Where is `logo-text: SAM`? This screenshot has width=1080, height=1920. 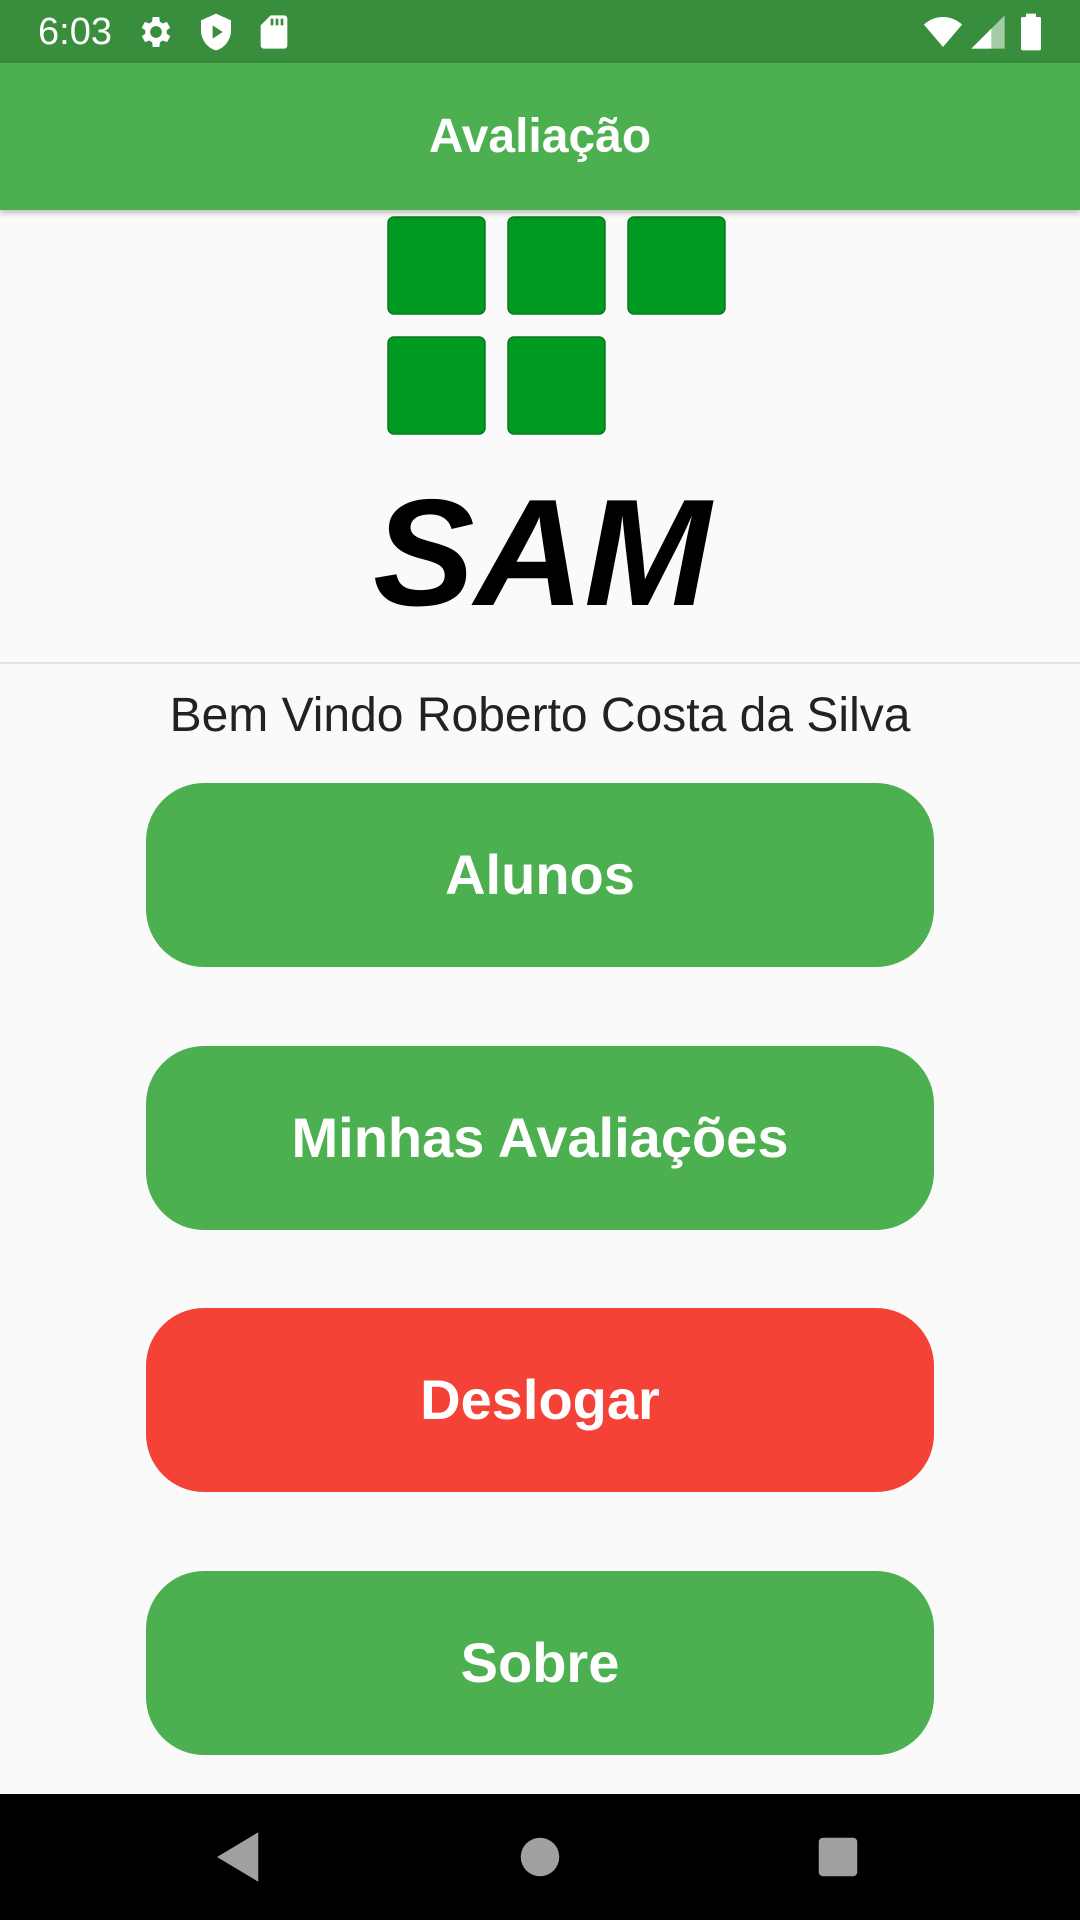
logo-text: SAM is located at coordinates (543, 549).